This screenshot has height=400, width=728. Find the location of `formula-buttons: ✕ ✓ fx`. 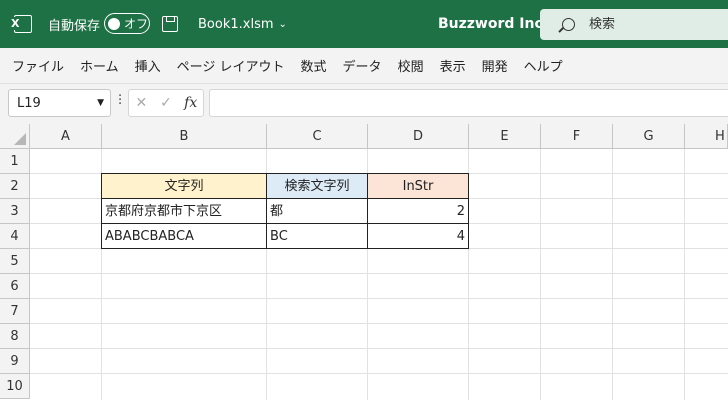

formula-buttons: ✕ ✓ fx is located at coordinates (166, 103).